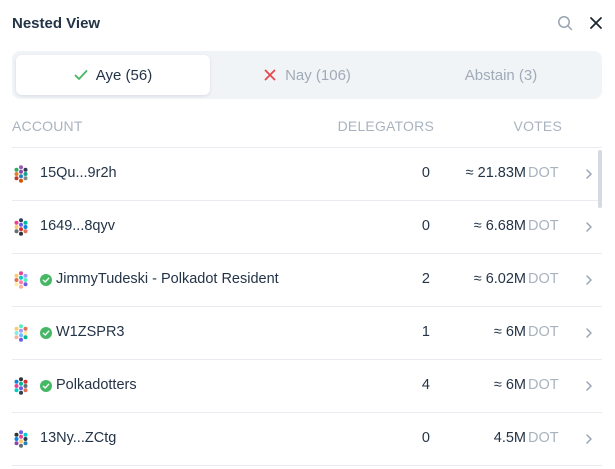 This screenshot has height=469, width=615. Describe the element at coordinates (385, 126) in the screenshot. I see `column-header-delegators: DELEGATORS` at that location.